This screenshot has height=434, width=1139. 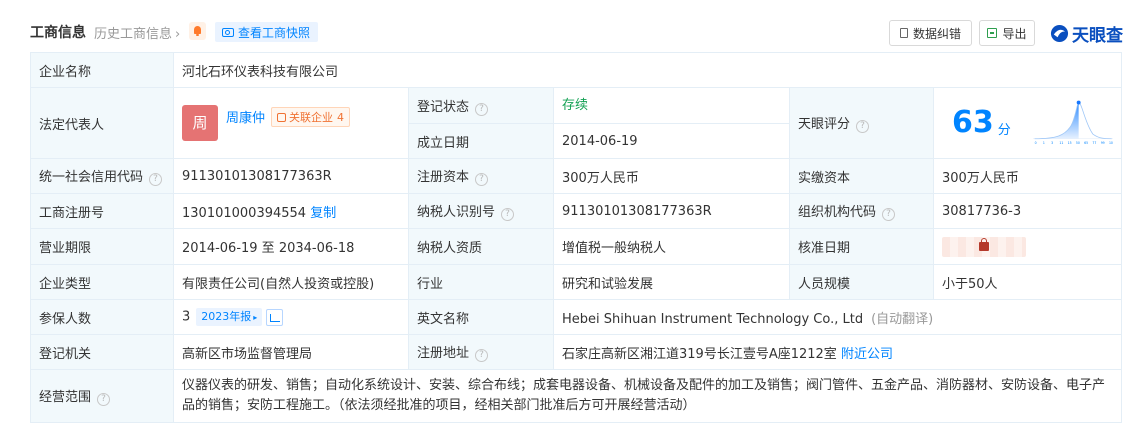 I want to click on data-correct-button: 数据纠错, so click(x=930, y=33).